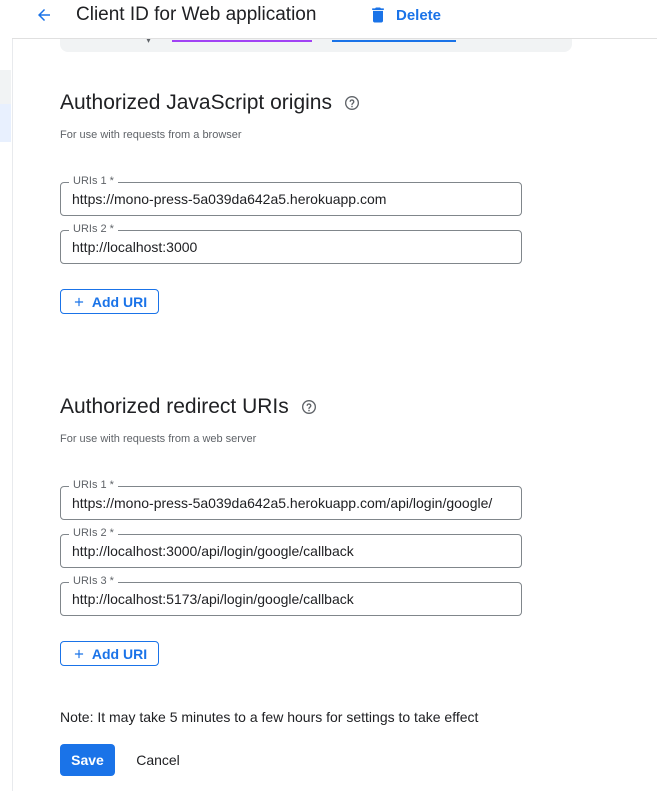  I want to click on js-origins-subtitle: For use with requests from a browser, so click(151, 135).